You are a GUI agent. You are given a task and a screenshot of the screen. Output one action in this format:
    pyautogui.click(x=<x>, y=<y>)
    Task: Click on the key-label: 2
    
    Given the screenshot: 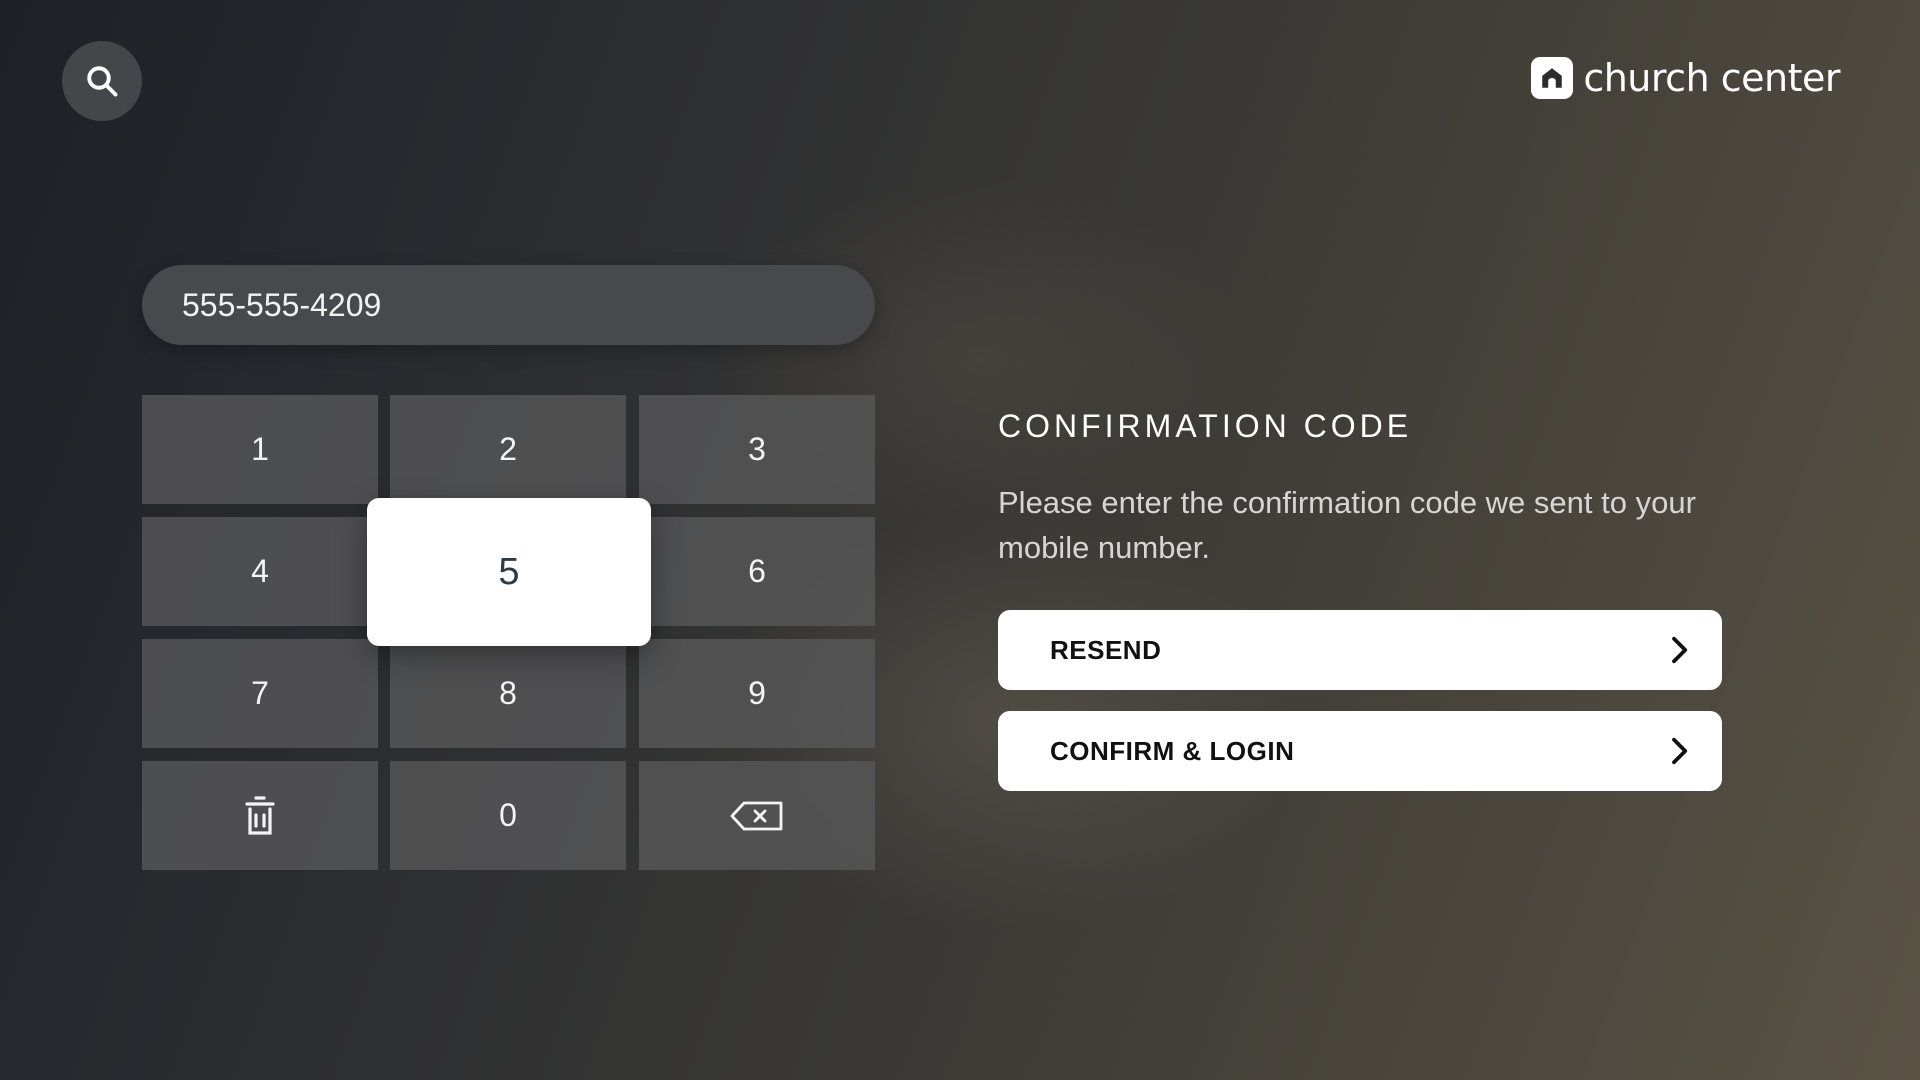 What is the action you would take?
    pyautogui.click(x=508, y=449)
    